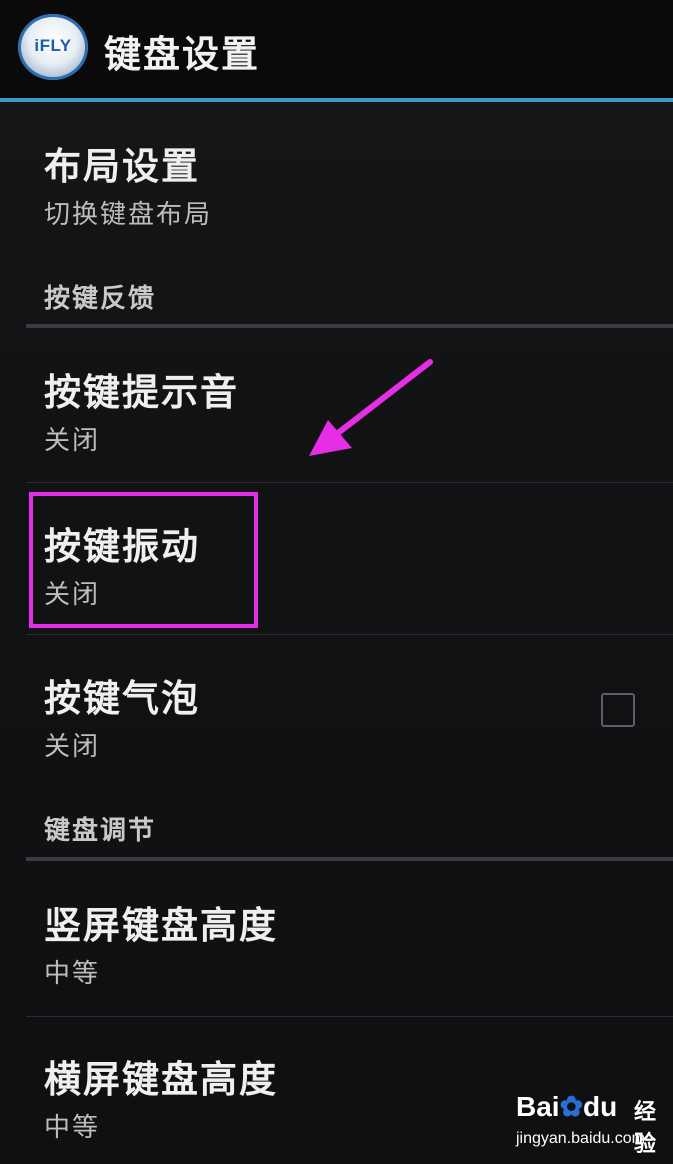 The image size is (673, 1164). I want to click on baidu-url: jingyan.baidu.com, so click(580, 1138).